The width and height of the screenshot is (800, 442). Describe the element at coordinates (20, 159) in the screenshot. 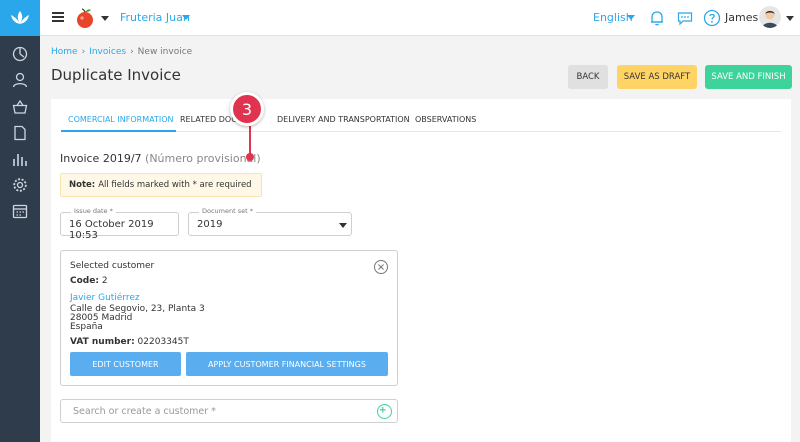

I see `bar-chart-icon` at that location.